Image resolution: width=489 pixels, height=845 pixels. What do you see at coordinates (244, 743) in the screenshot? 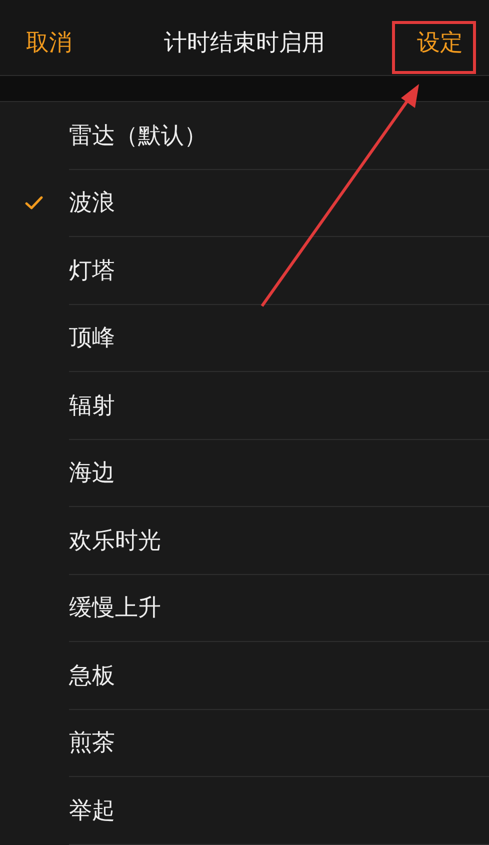
I see `sound-option: 煎茶` at bounding box center [244, 743].